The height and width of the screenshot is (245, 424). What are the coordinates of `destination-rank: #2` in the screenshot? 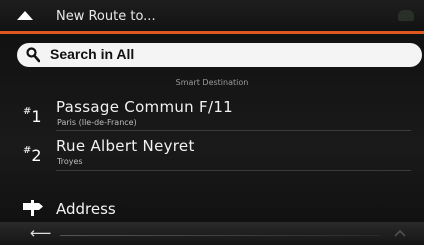 It's located at (32, 154).